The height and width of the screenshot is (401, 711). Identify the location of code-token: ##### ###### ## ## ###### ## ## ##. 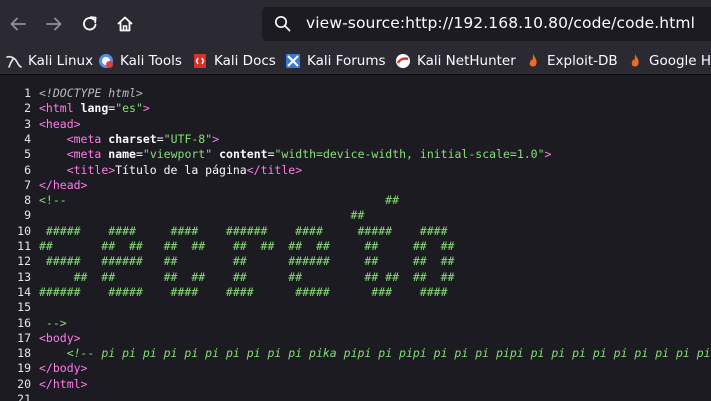
(247, 261).